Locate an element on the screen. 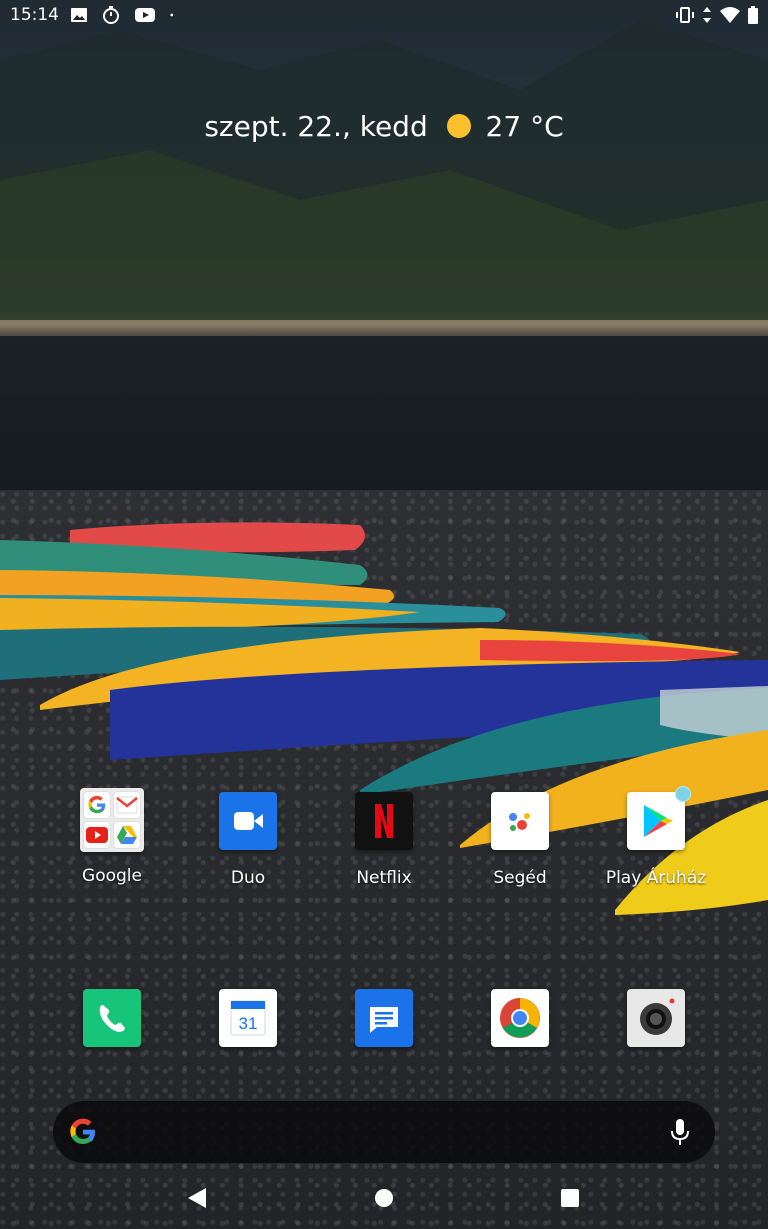  timer-icon is located at coordinates (111, 15).